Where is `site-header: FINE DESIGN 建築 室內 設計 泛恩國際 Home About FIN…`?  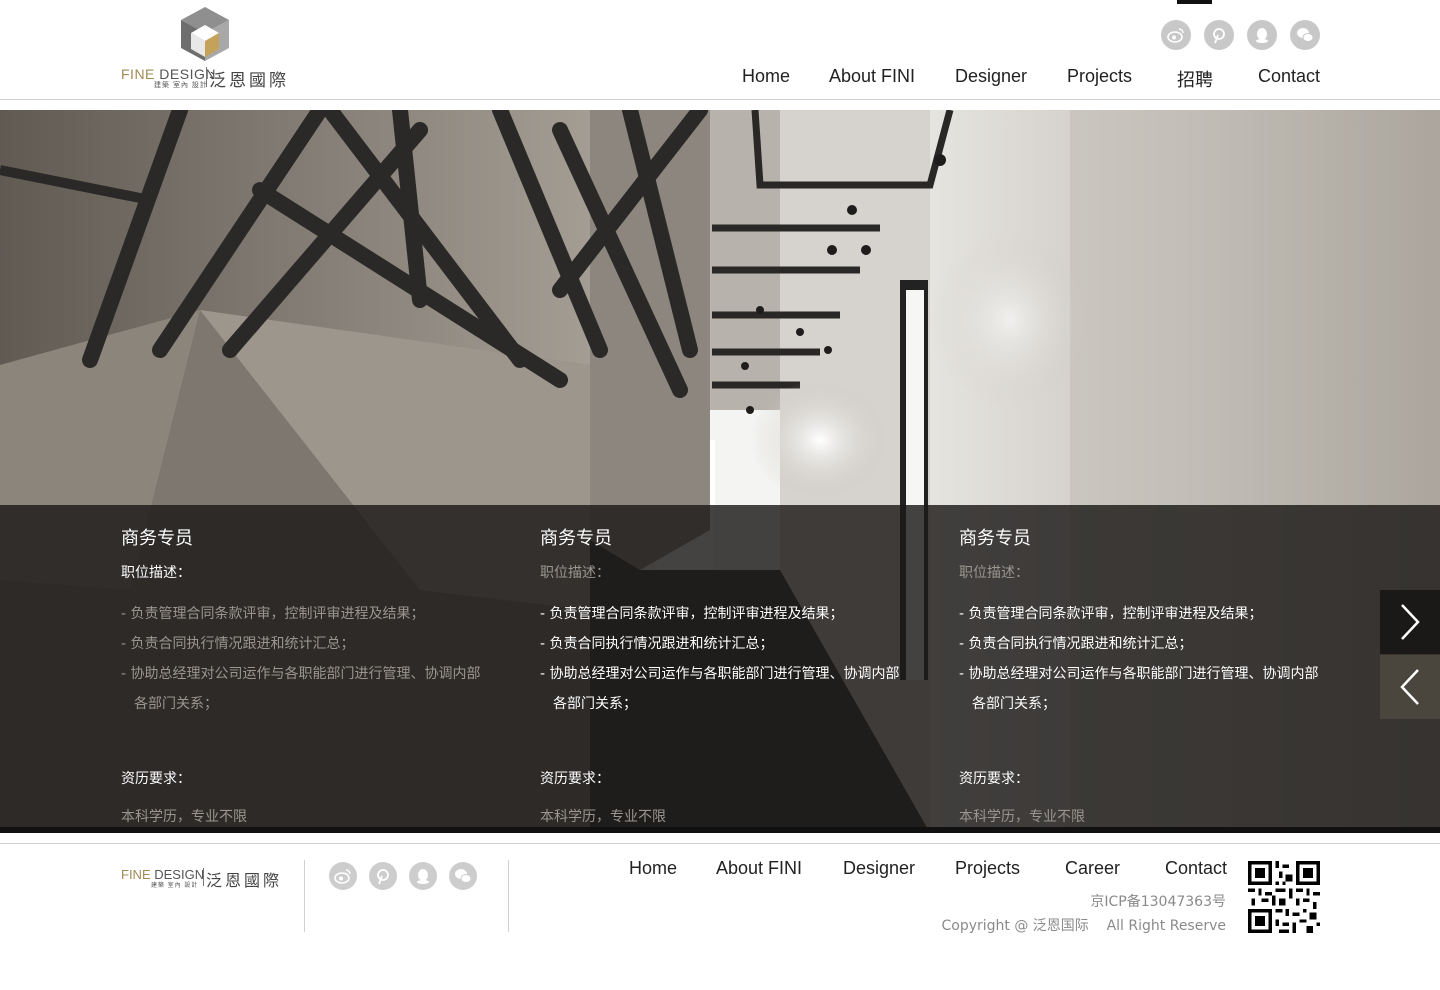
site-header: FINE DESIGN 建築 室內 設計 泛恩國際 Home About FIN… is located at coordinates (720, 50).